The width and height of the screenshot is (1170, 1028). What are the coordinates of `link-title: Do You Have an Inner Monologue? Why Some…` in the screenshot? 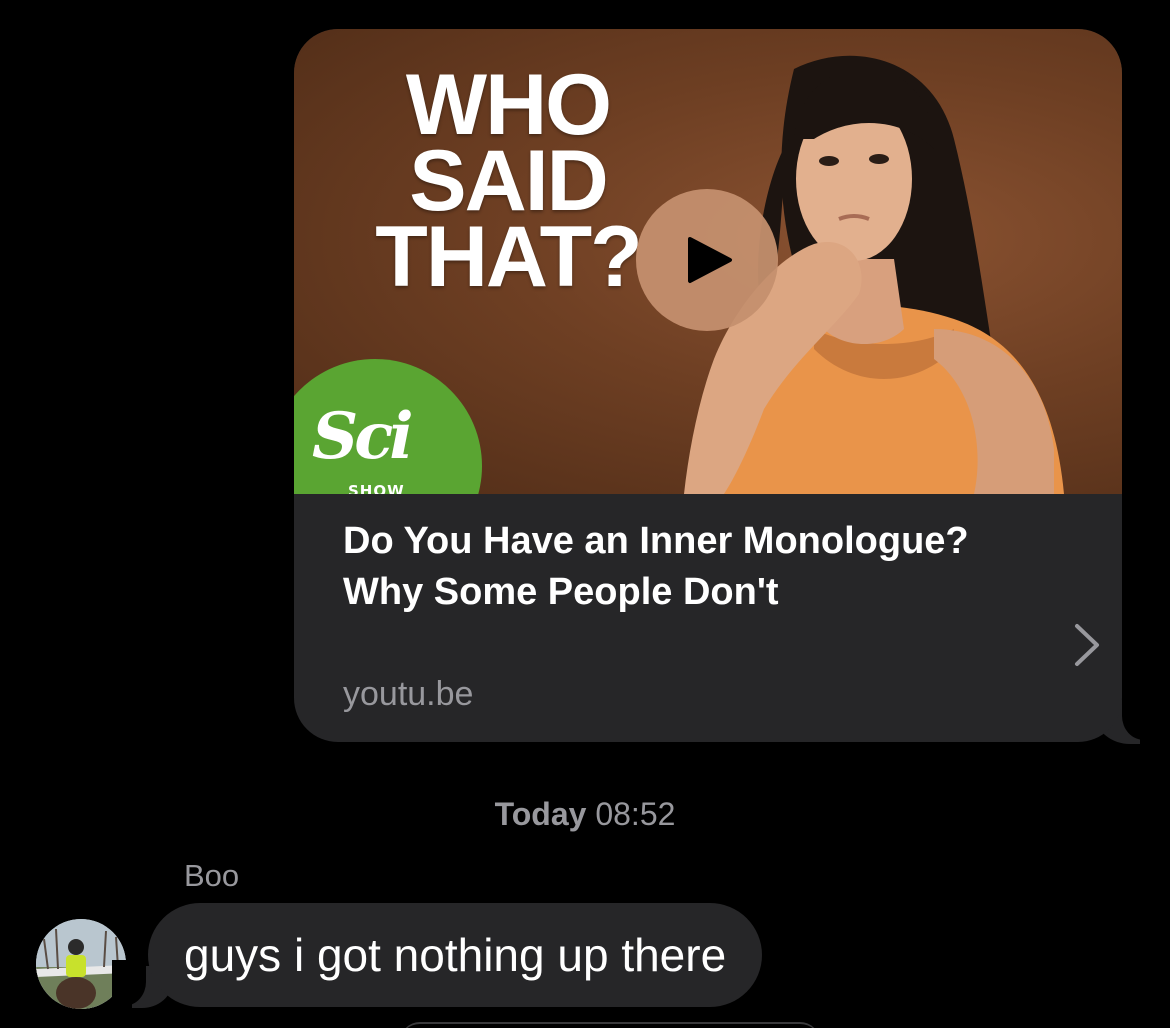 It's located at (656, 566).